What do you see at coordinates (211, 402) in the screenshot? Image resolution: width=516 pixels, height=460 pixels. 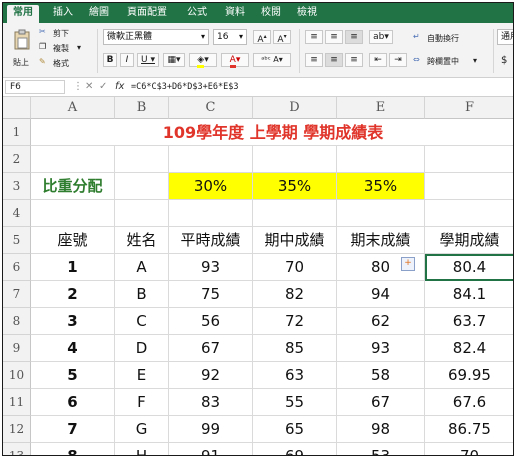 I see `cell: 83` at bounding box center [211, 402].